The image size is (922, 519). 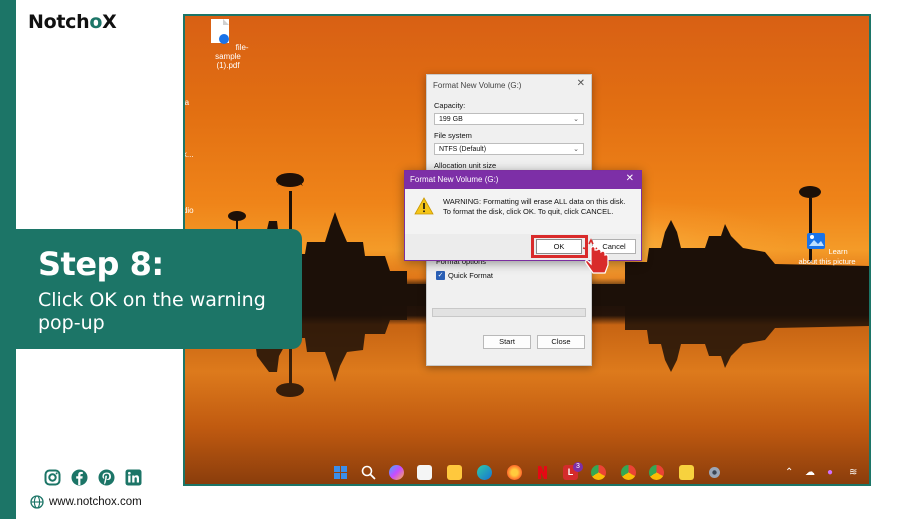 What do you see at coordinates (198, 210) in the screenshot?
I see `desktop-icon-partial-3: udio` at bounding box center [198, 210].